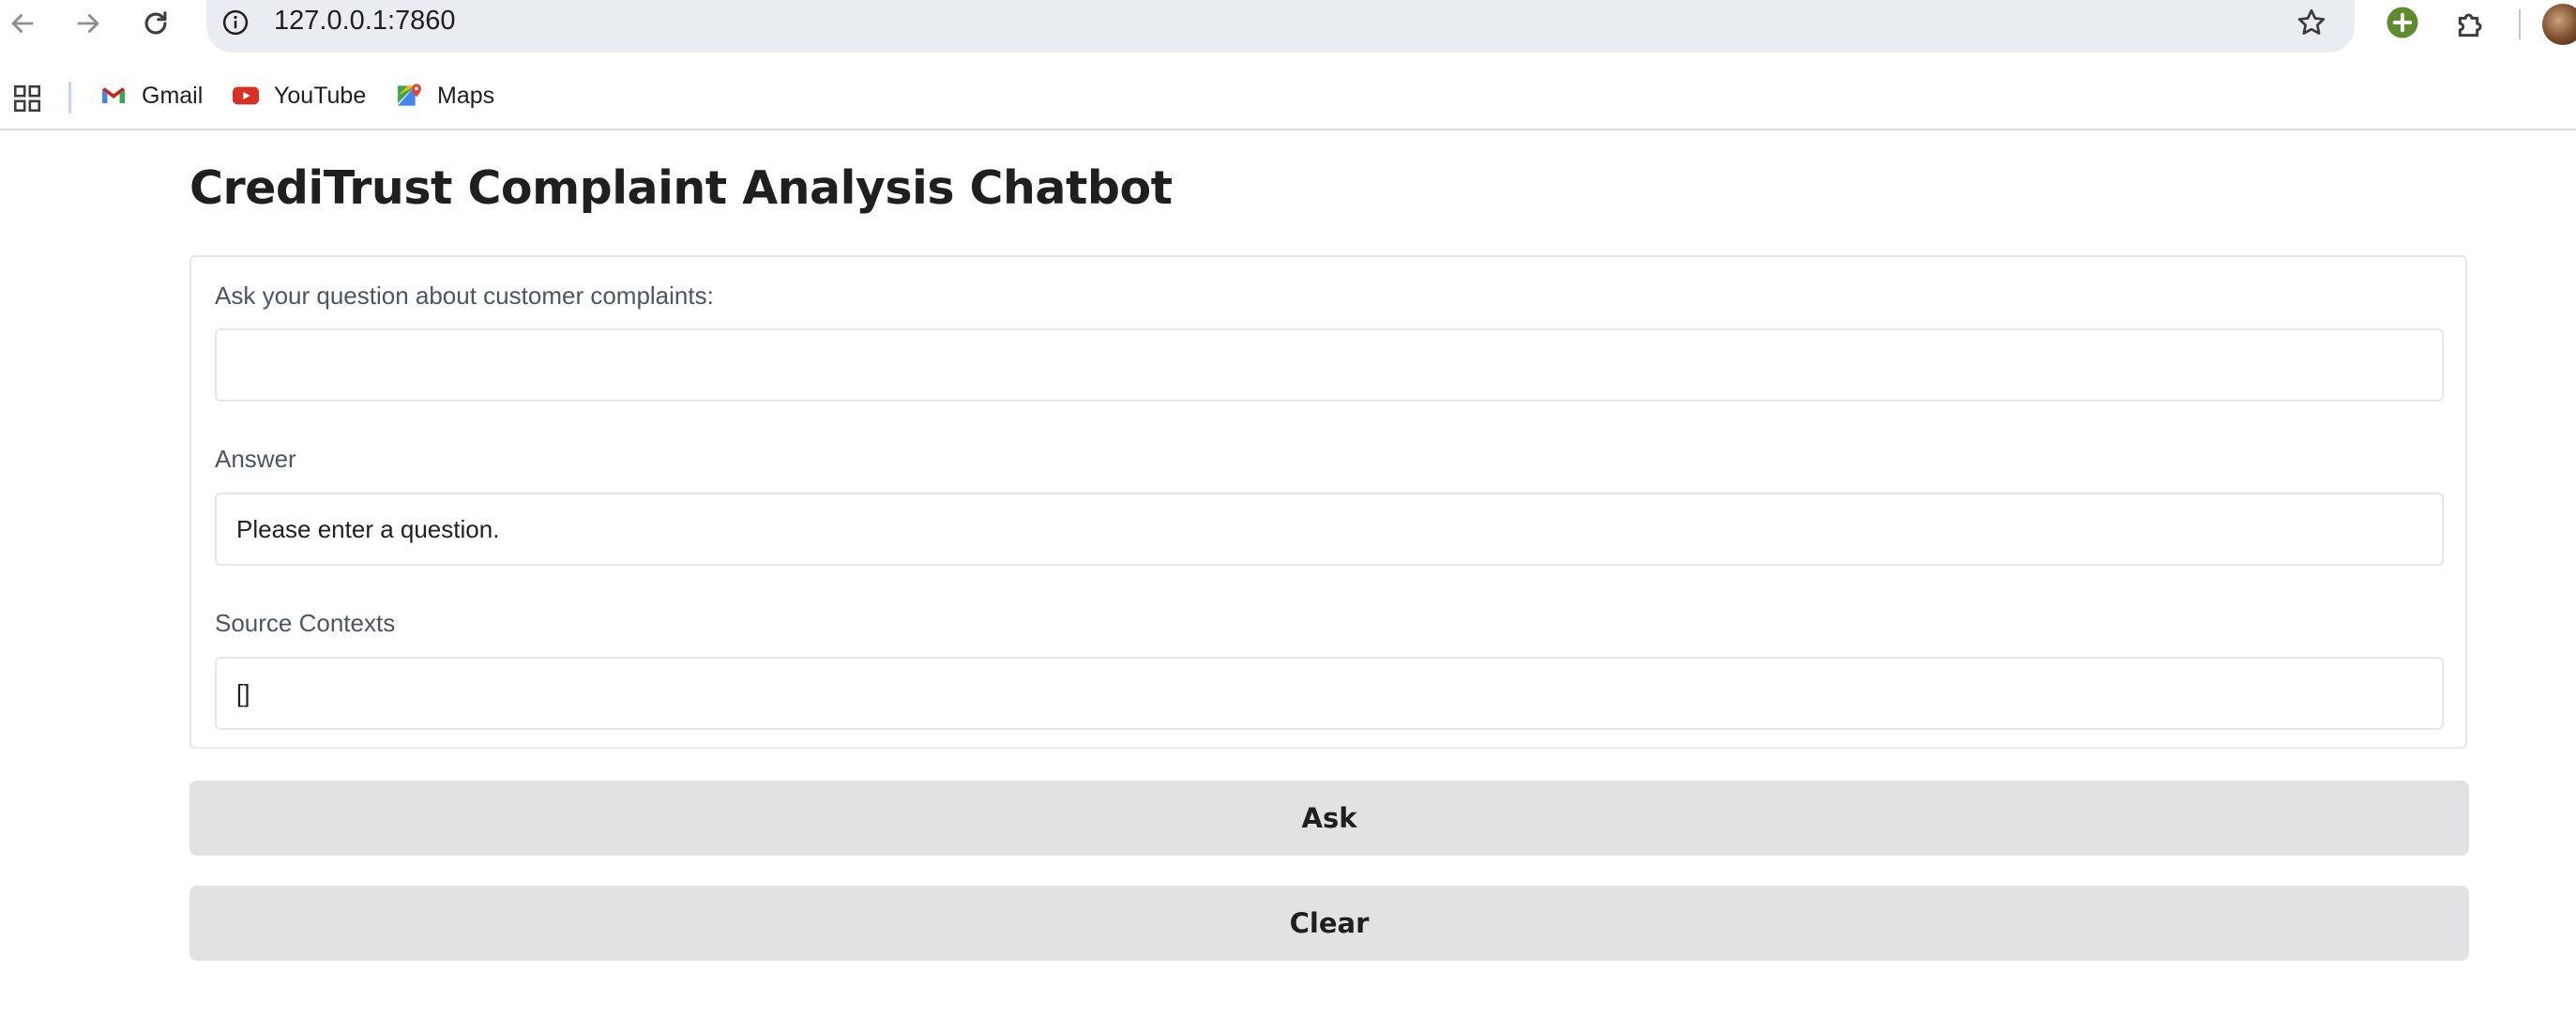 This screenshot has width=2576, height=1032. What do you see at coordinates (2402, 22) in the screenshot?
I see `extension-plus-icon` at bounding box center [2402, 22].